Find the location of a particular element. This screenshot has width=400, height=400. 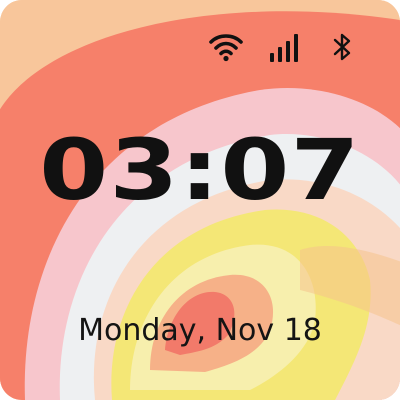

status-bar is located at coordinates (284, 47).